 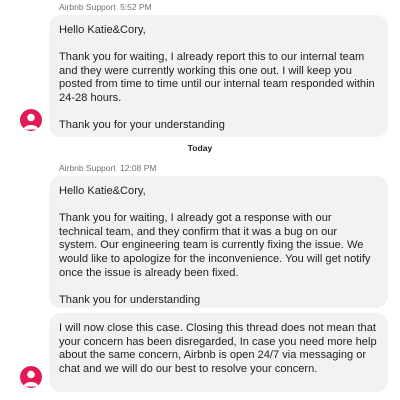 I want to click on message-meta: Airbnb Support 12:08 PM, so click(x=107, y=168).